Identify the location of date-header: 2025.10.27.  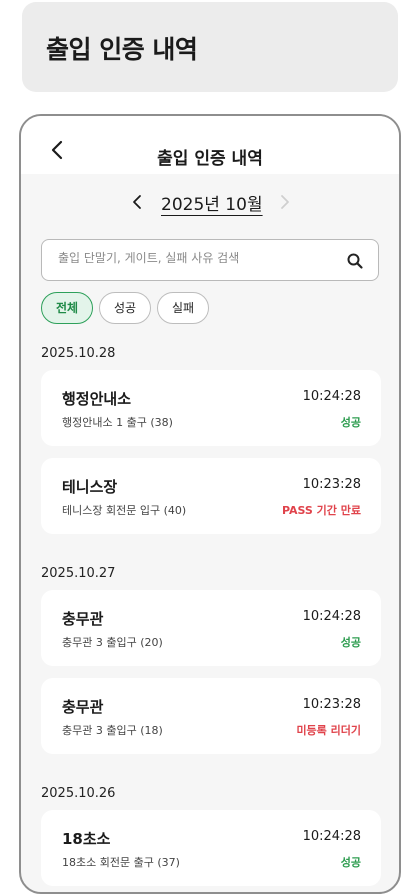
(78, 573).